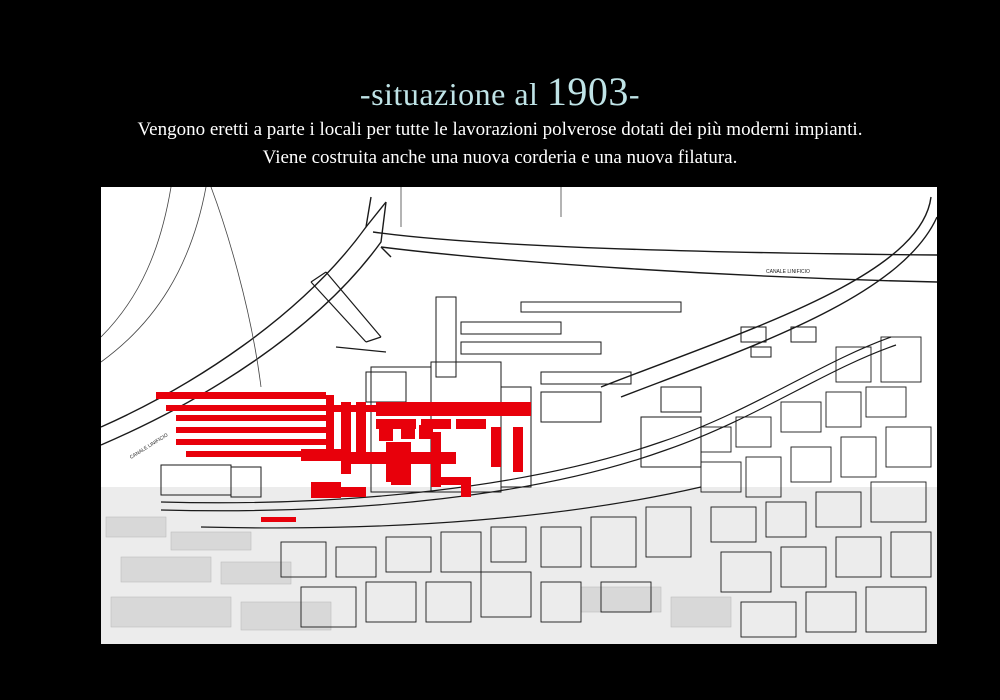 This screenshot has height=700, width=1000. I want to click on sluice-structure, so click(348, 312).